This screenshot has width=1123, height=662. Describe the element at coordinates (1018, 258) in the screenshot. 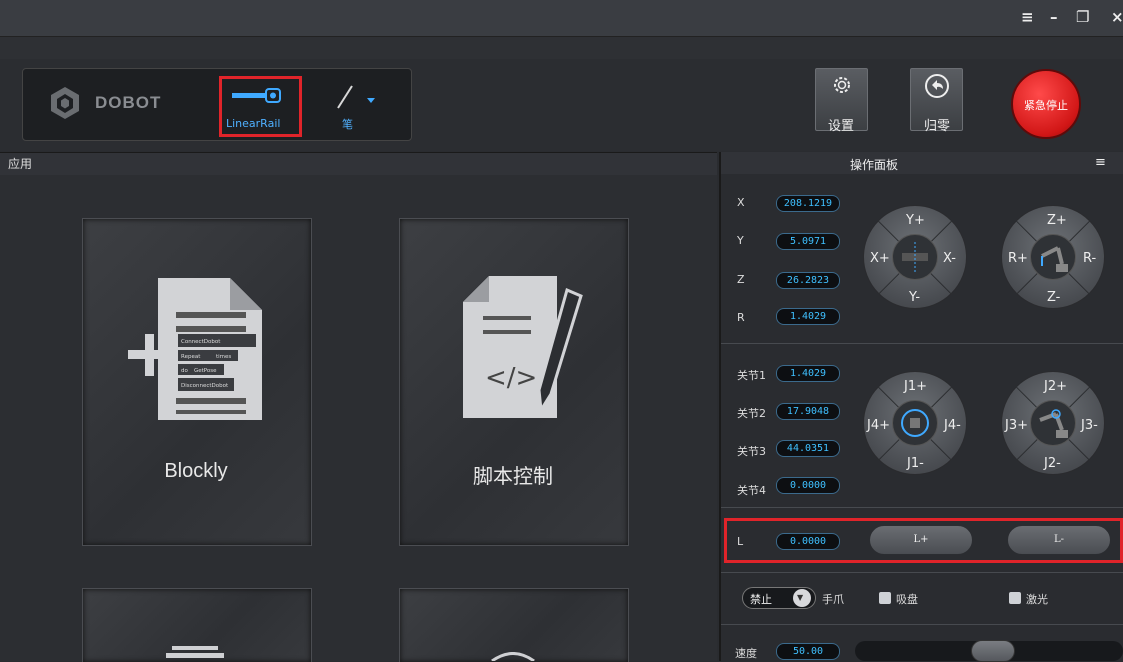

I see `r-plus-button: R+` at that location.